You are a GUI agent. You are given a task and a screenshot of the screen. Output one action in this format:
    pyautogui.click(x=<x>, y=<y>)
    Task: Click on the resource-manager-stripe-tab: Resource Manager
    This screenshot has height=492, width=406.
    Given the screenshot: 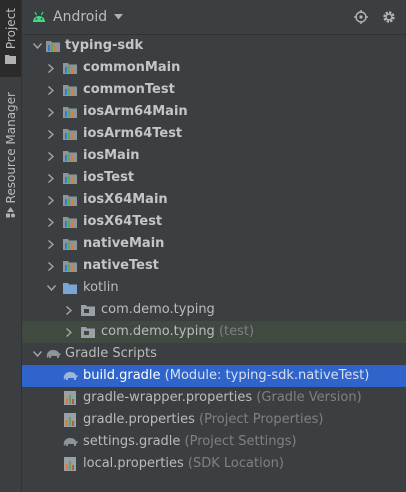 What is the action you would take?
    pyautogui.click(x=10, y=157)
    